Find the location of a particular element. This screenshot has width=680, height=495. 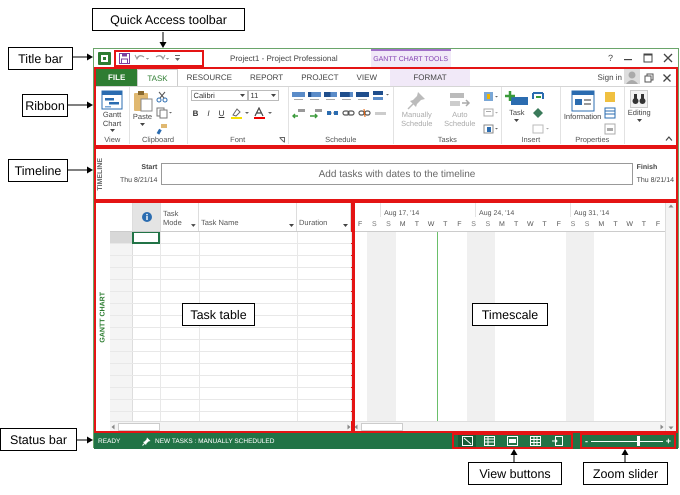

file-tab: FILE is located at coordinates (117, 77).